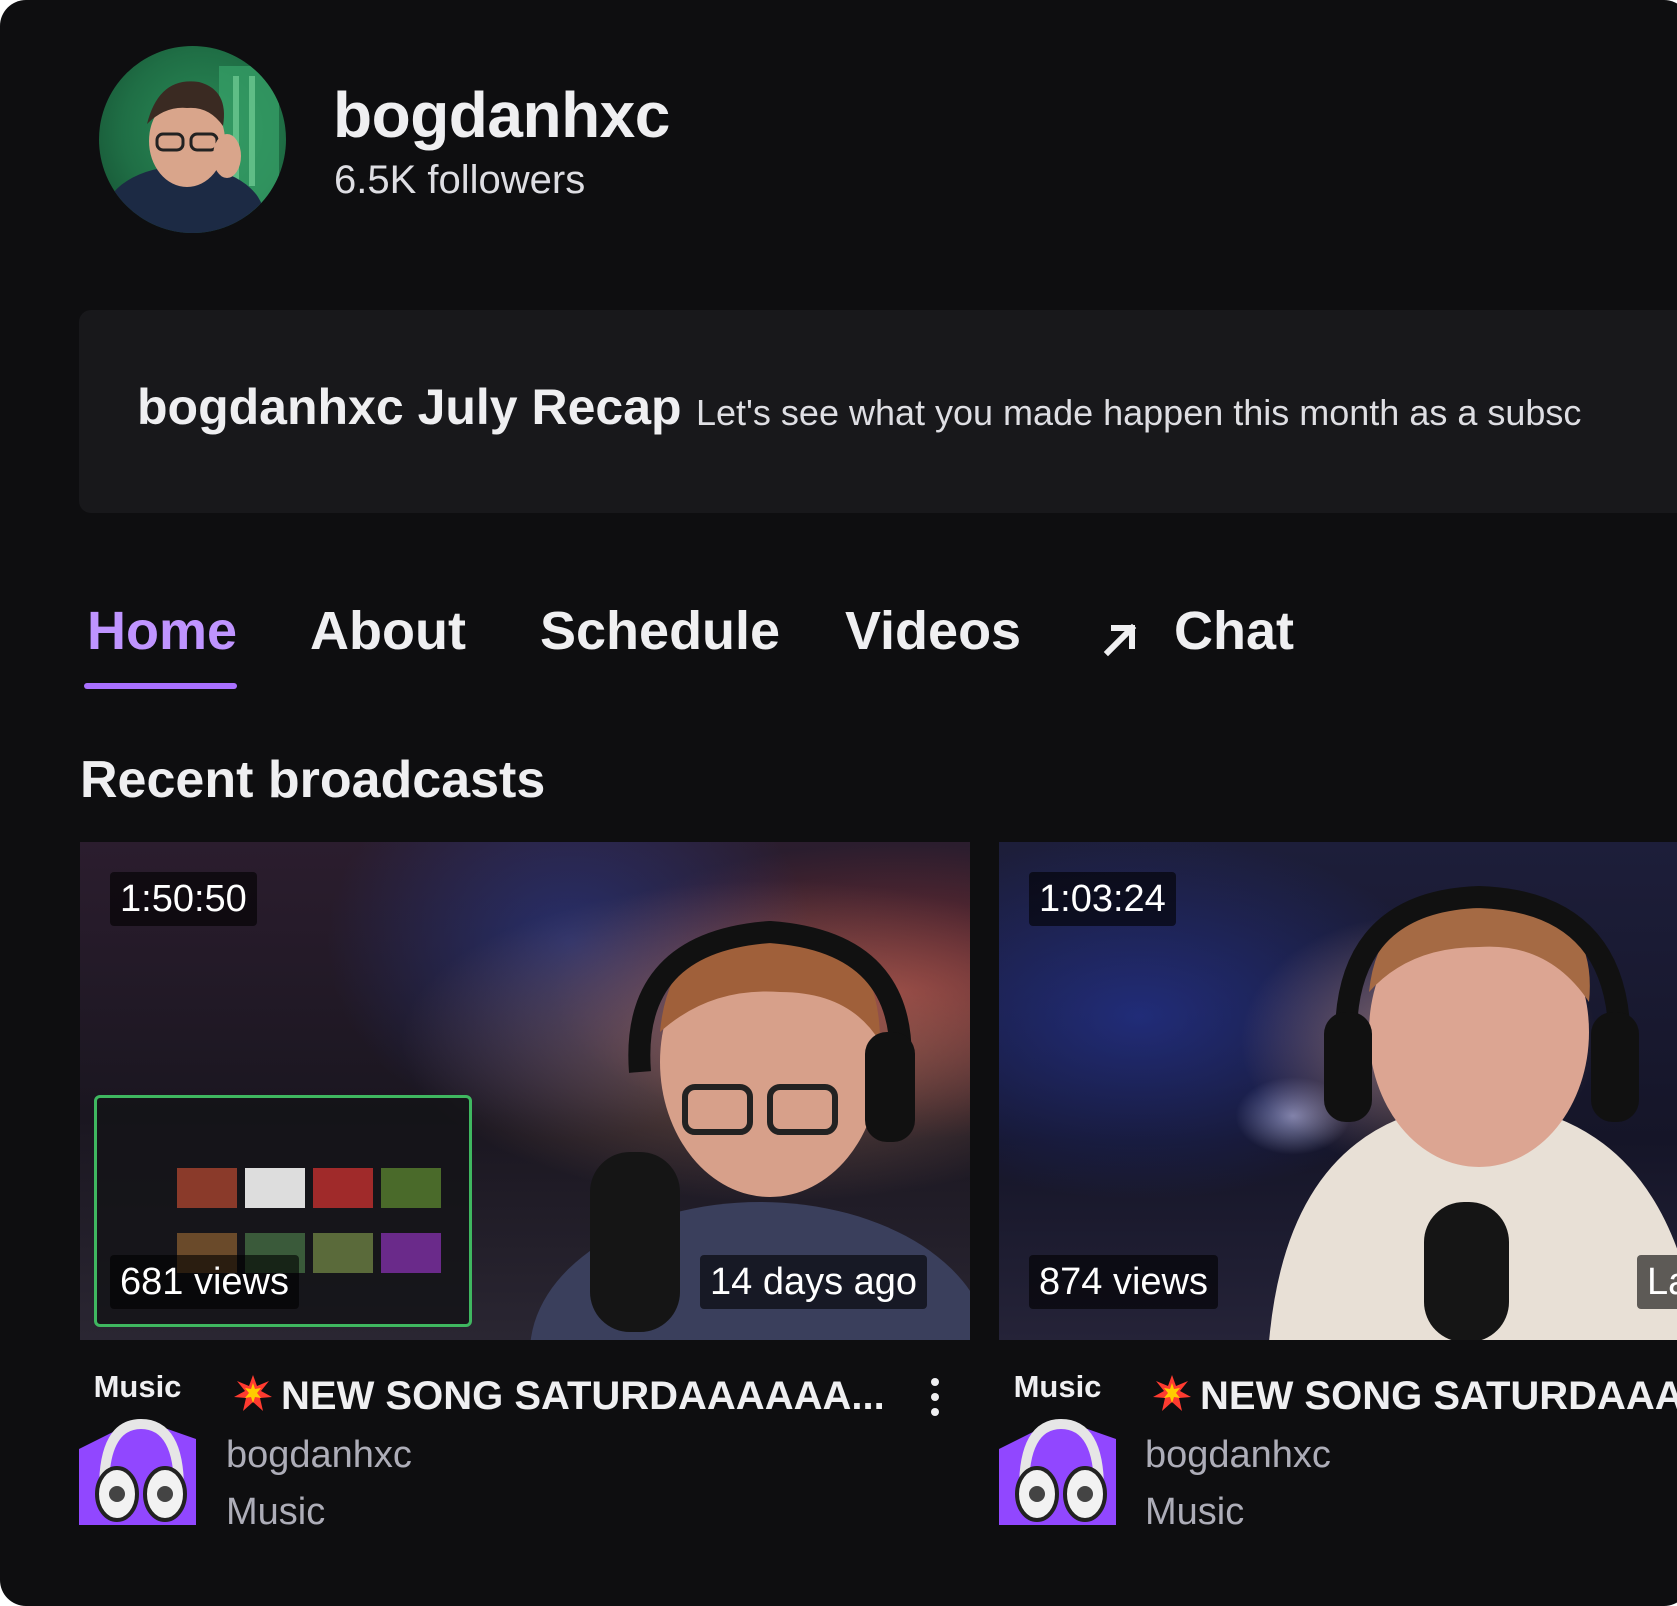  What do you see at coordinates (933, 631) in the screenshot?
I see `tab-videos: Videos` at bounding box center [933, 631].